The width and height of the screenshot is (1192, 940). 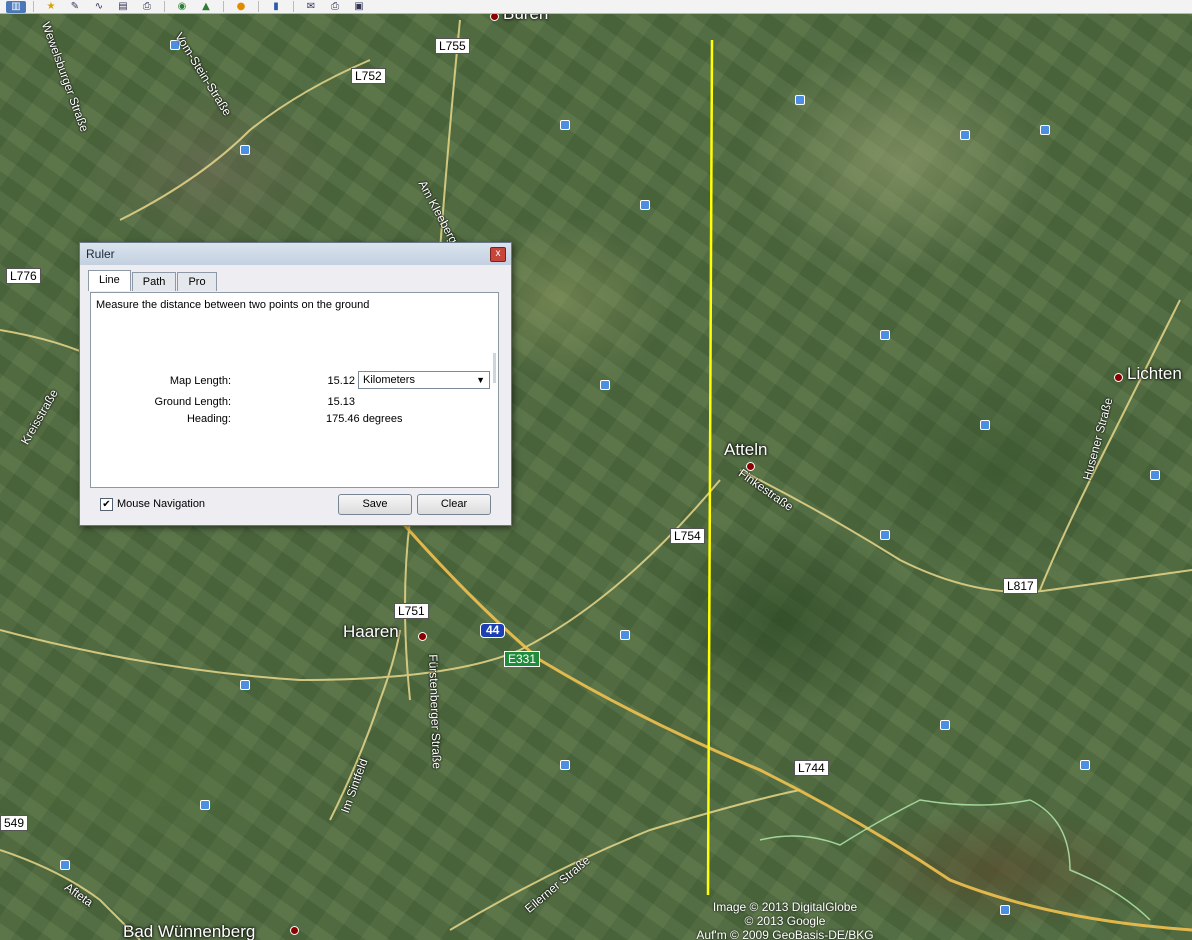 I want to click on road-shield: L752, so click(x=368, y=76).